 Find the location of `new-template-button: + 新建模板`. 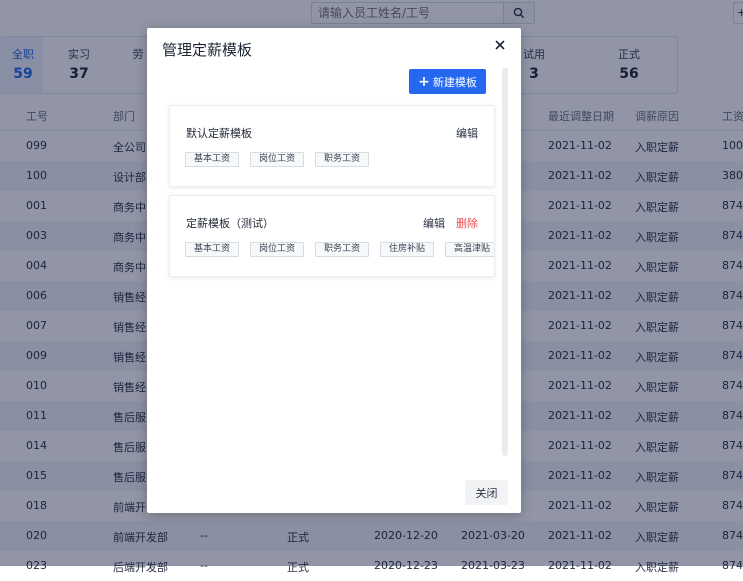

new-template-button: + 新建模板 is located at coordinates (447, 81).